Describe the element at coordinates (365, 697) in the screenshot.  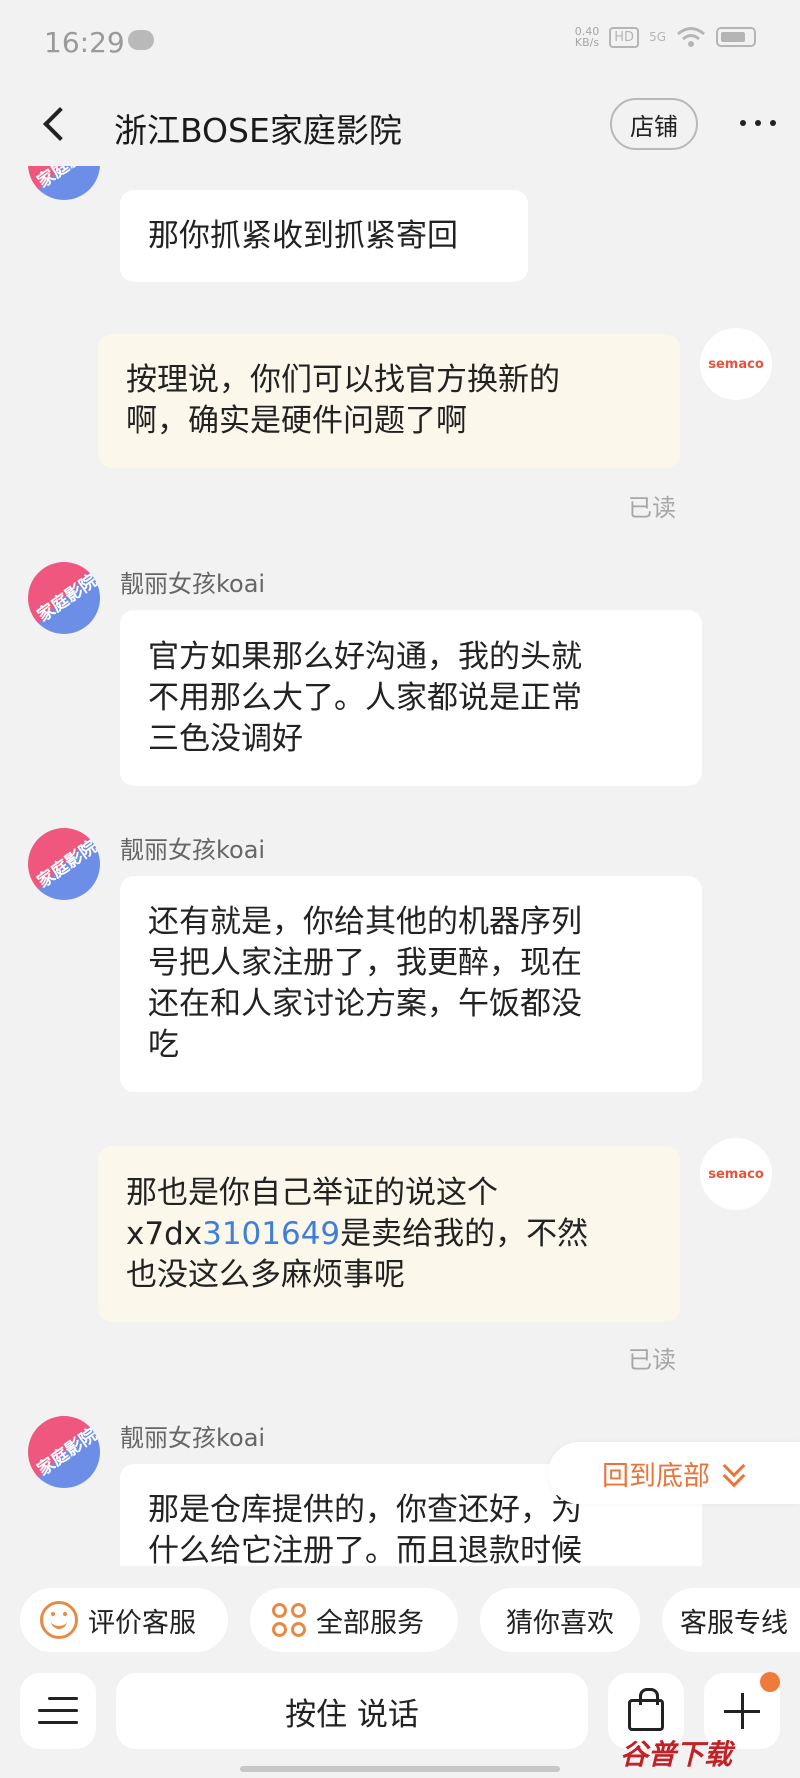
I see `message-text-line: 不用那么大了。人家都说是正常` at that location.